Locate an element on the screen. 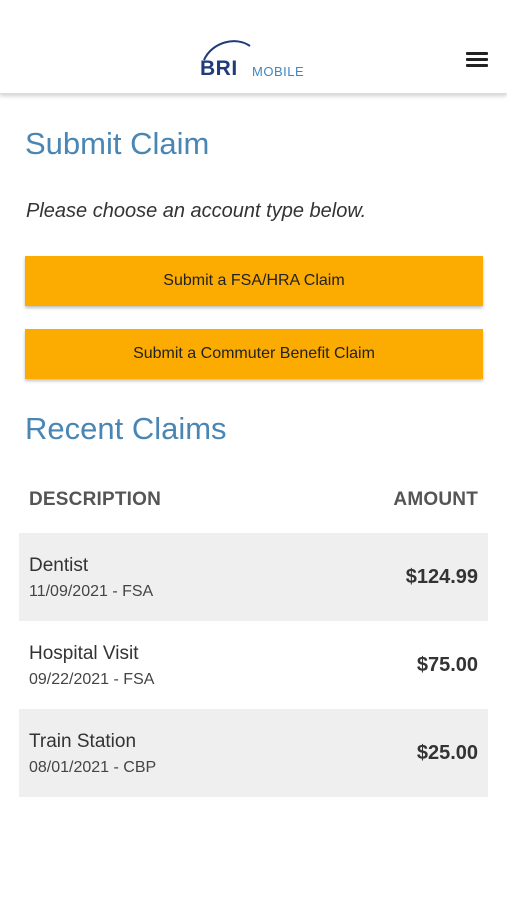 The image size is (507, 900). claim-amount: $75.00 is located at coordinates (447, 665).